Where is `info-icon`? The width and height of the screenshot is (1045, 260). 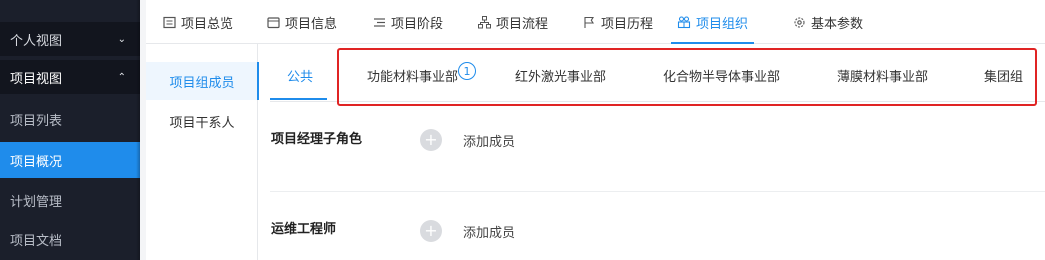
info-icon is located at coordinates (273, 22).